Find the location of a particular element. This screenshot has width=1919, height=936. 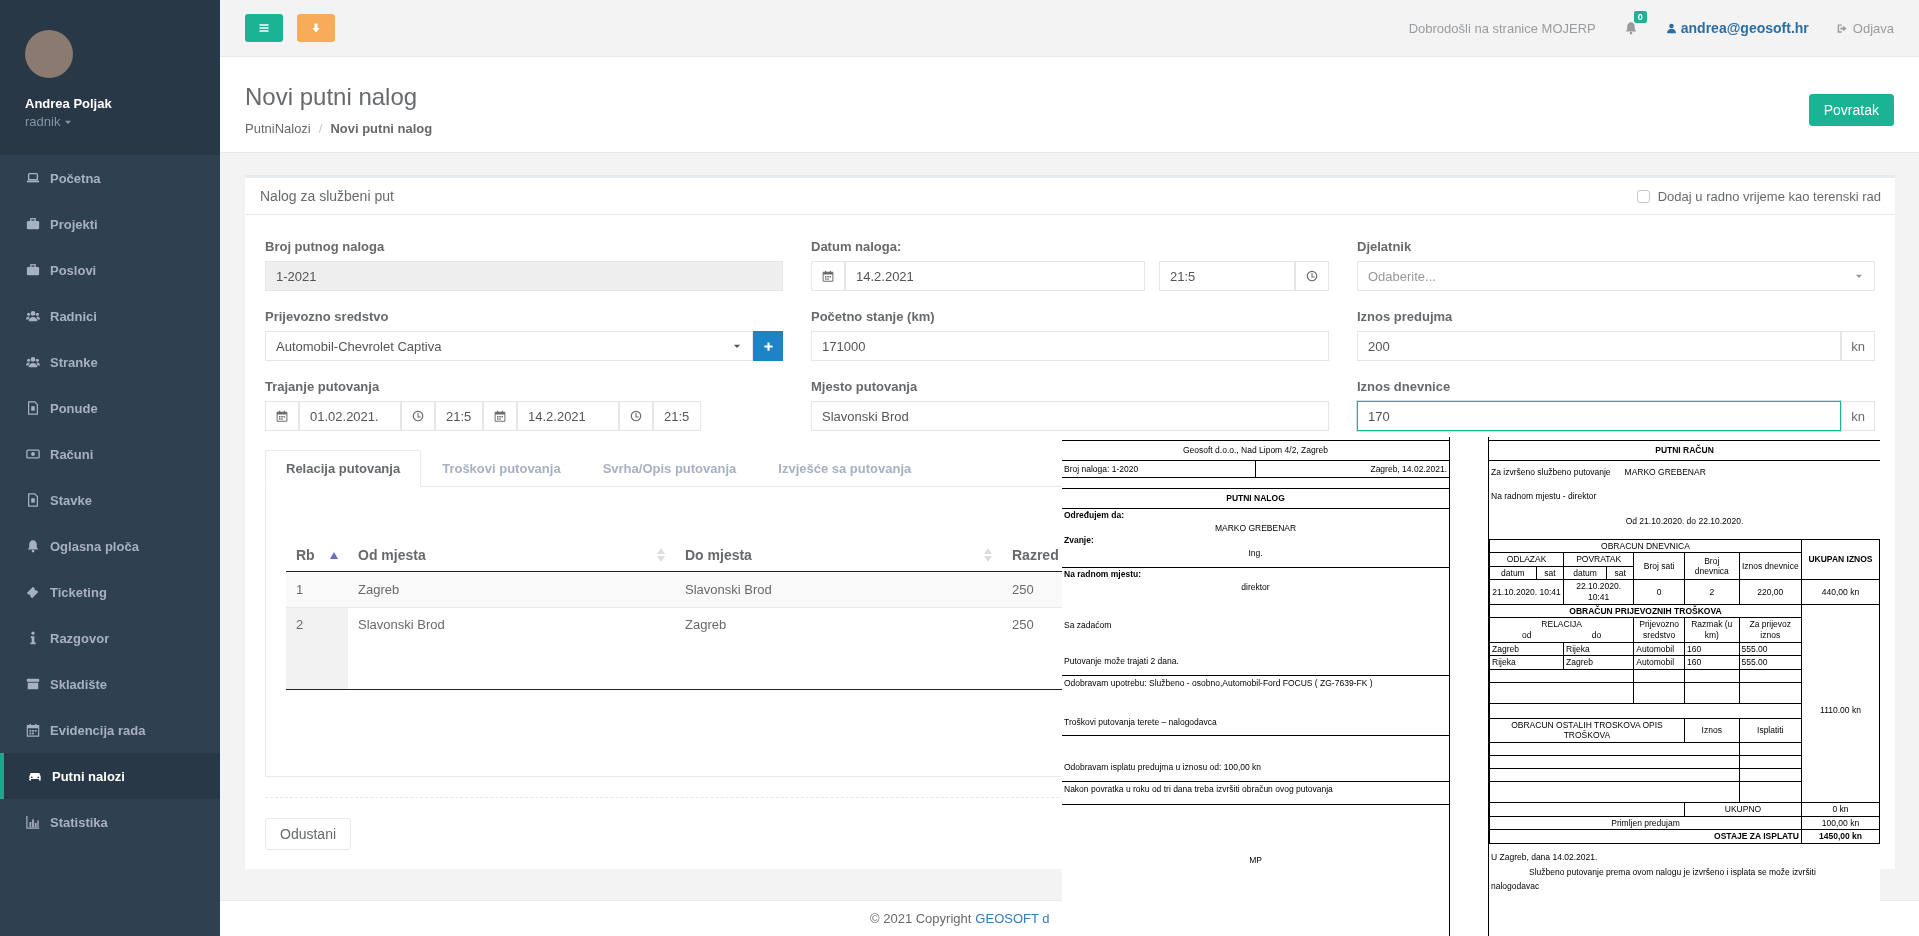

sidebar-item: Računi is located at coordinates (110, 454).